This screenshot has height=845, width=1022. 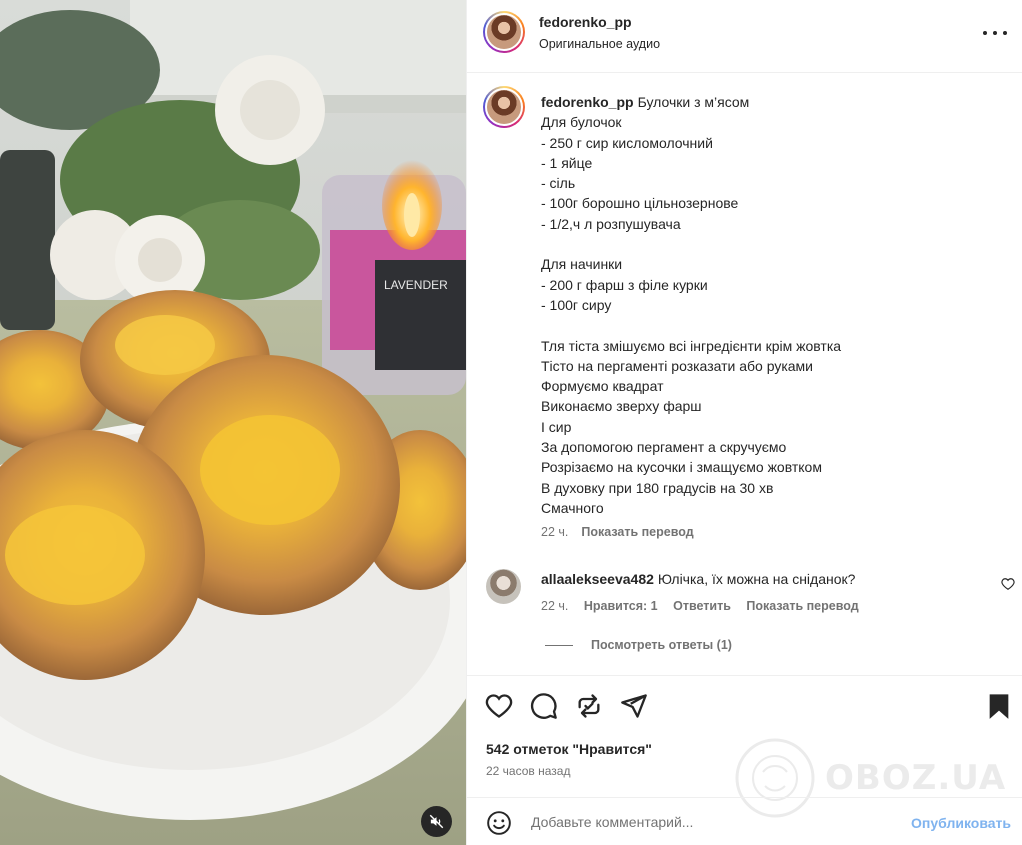 What do you see at coordinates (702, 606) in the screenshot?
I see `comment-reply-button: Ответить` at bounding box center [702, 606].